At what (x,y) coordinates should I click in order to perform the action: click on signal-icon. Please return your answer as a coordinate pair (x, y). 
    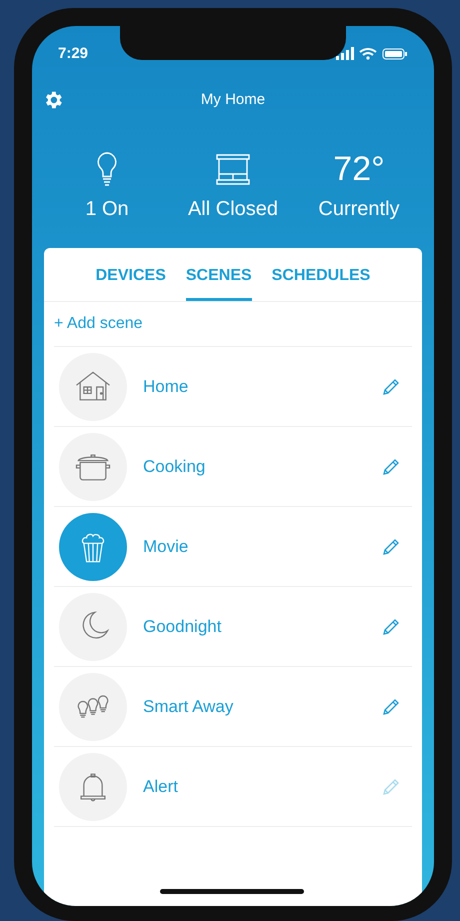
    Looking at the image, I should click on (345, 53).